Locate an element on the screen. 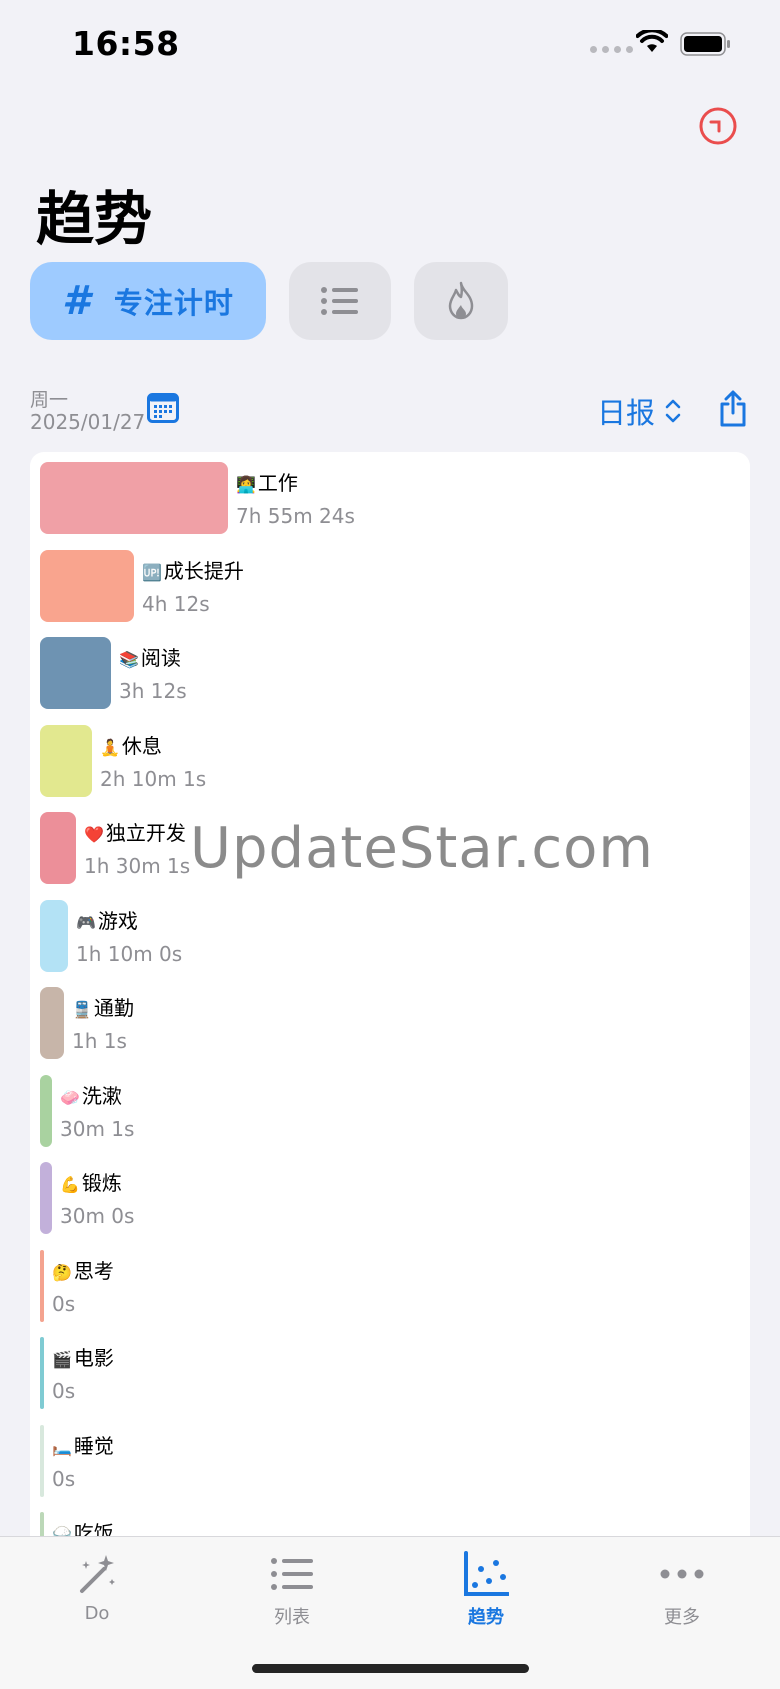 This screenshot has height=1689, width=780. category-text: ❤️ 独立开发 1h 30m 1s is located at coordinates (137, 845).